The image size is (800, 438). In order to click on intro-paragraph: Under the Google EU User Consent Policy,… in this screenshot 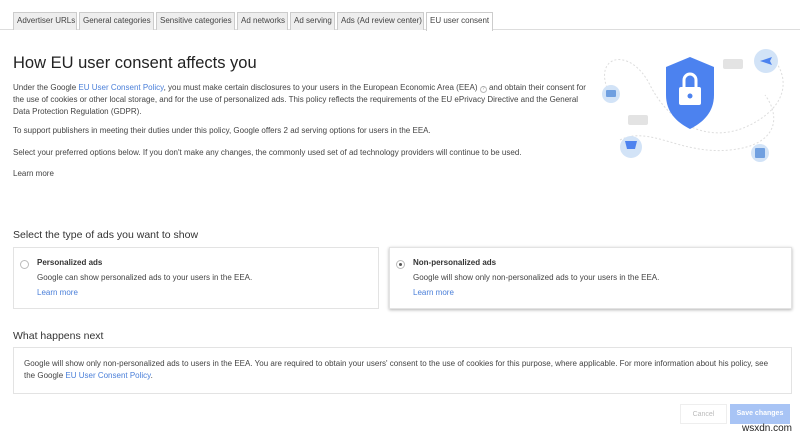, I will do `click(299, 99)`.